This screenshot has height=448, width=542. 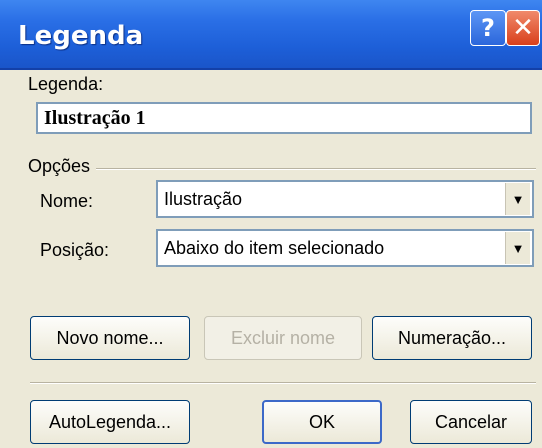 I want to click on caption-label: Legenda:, so click(x=66, y=84).